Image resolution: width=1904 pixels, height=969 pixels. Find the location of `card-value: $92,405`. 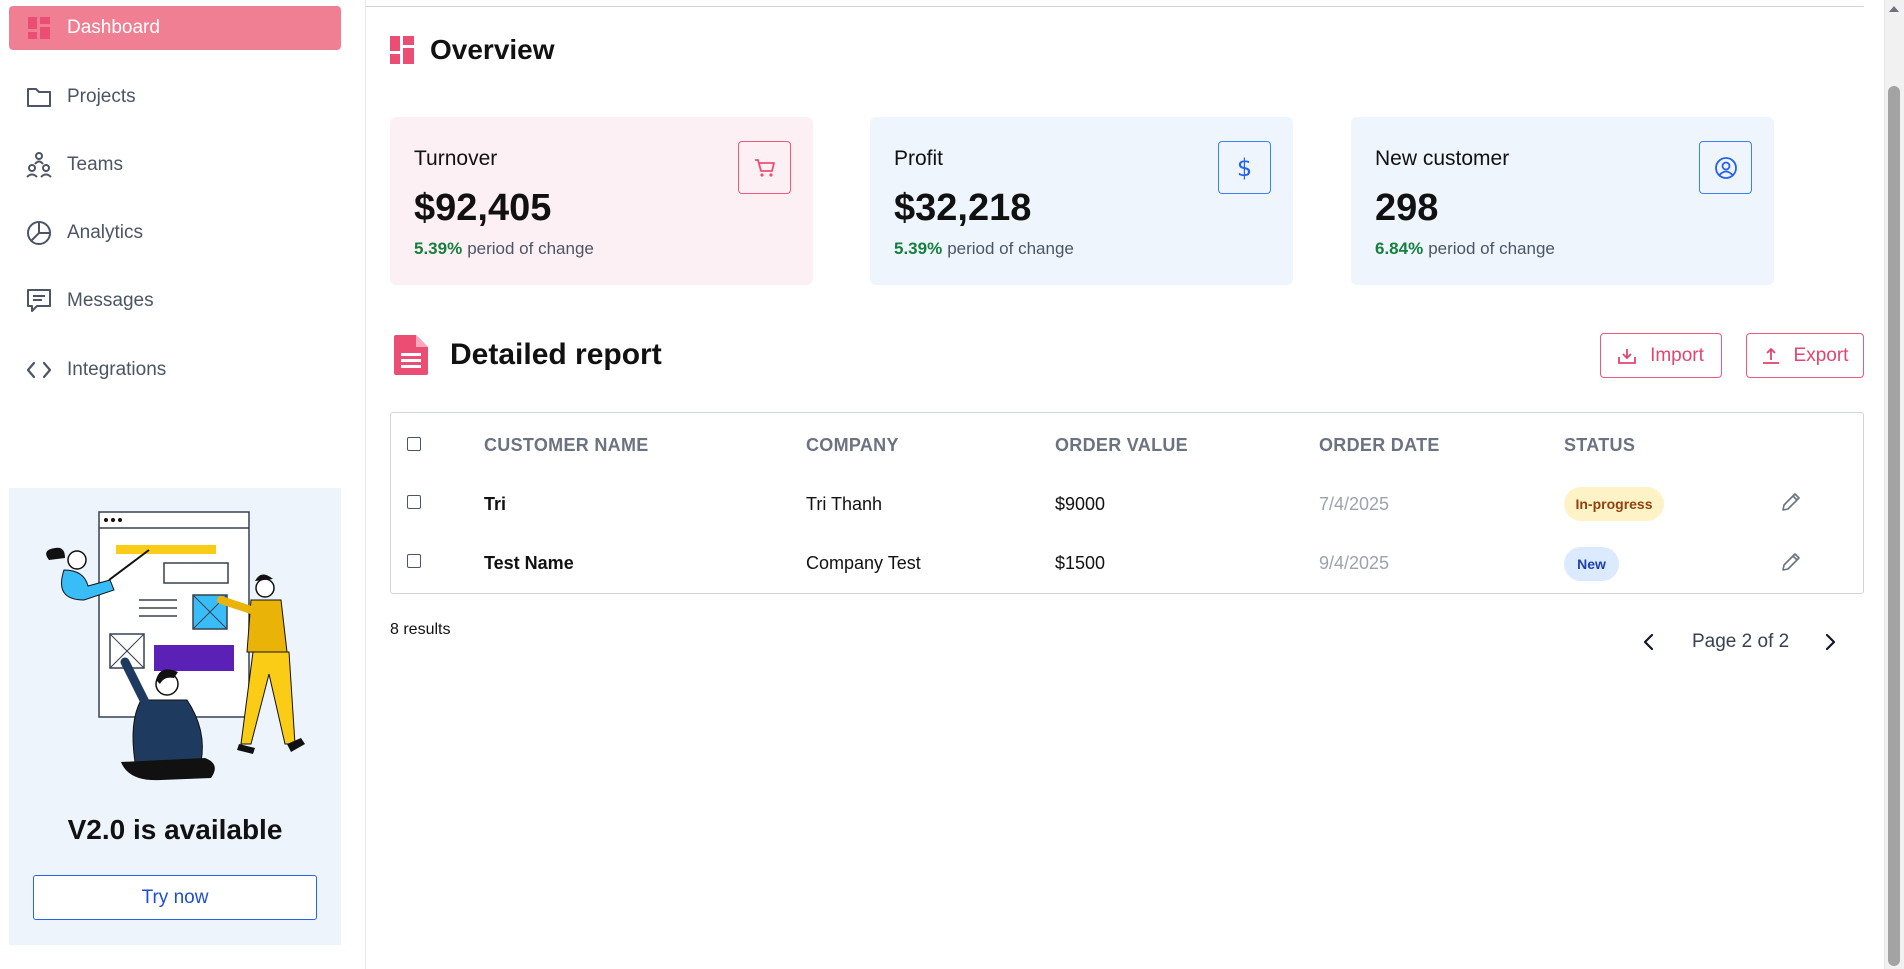

card-value: $92,405 is located at coordinates (483, 208).